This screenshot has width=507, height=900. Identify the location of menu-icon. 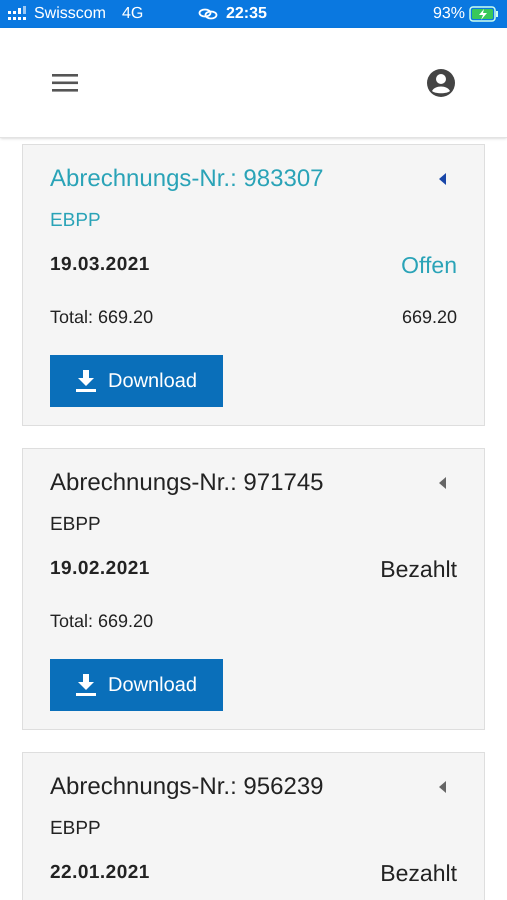
(65, 83).